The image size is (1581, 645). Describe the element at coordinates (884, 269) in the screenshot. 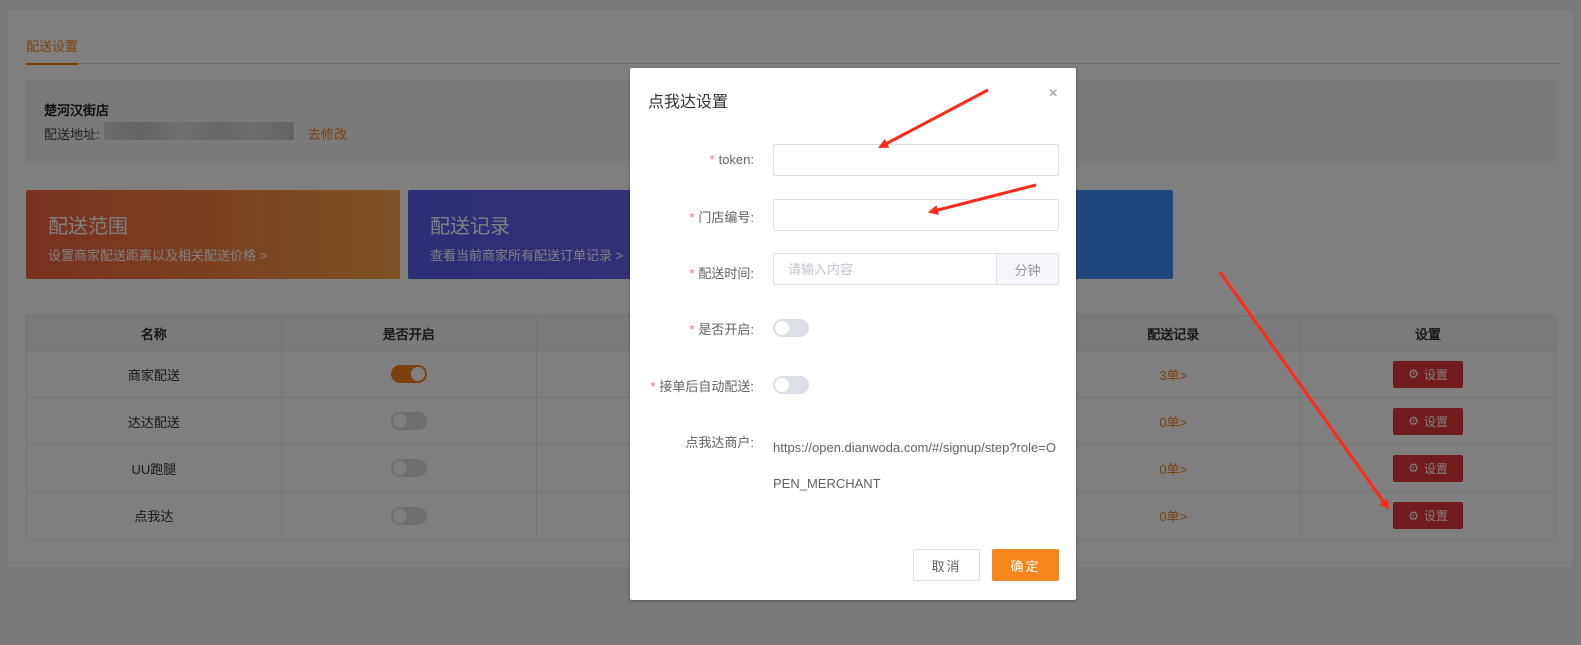

I see `delivery-time-input` at that location.